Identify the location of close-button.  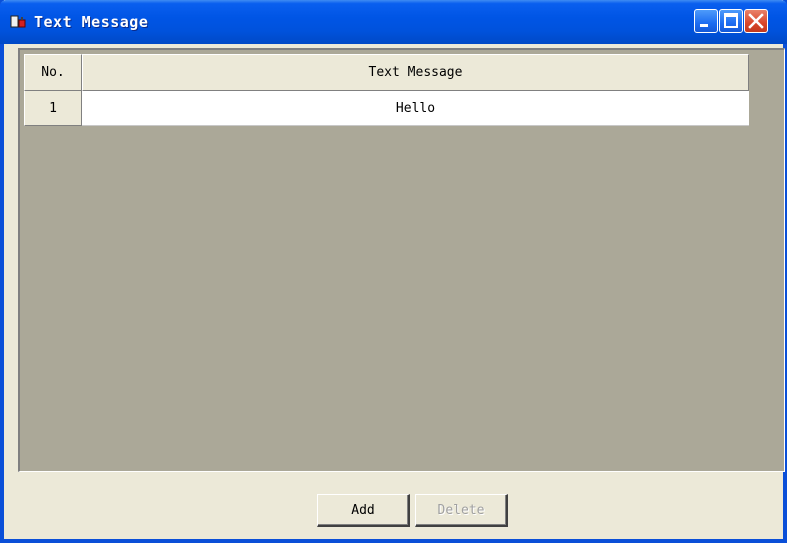
(756, 21).